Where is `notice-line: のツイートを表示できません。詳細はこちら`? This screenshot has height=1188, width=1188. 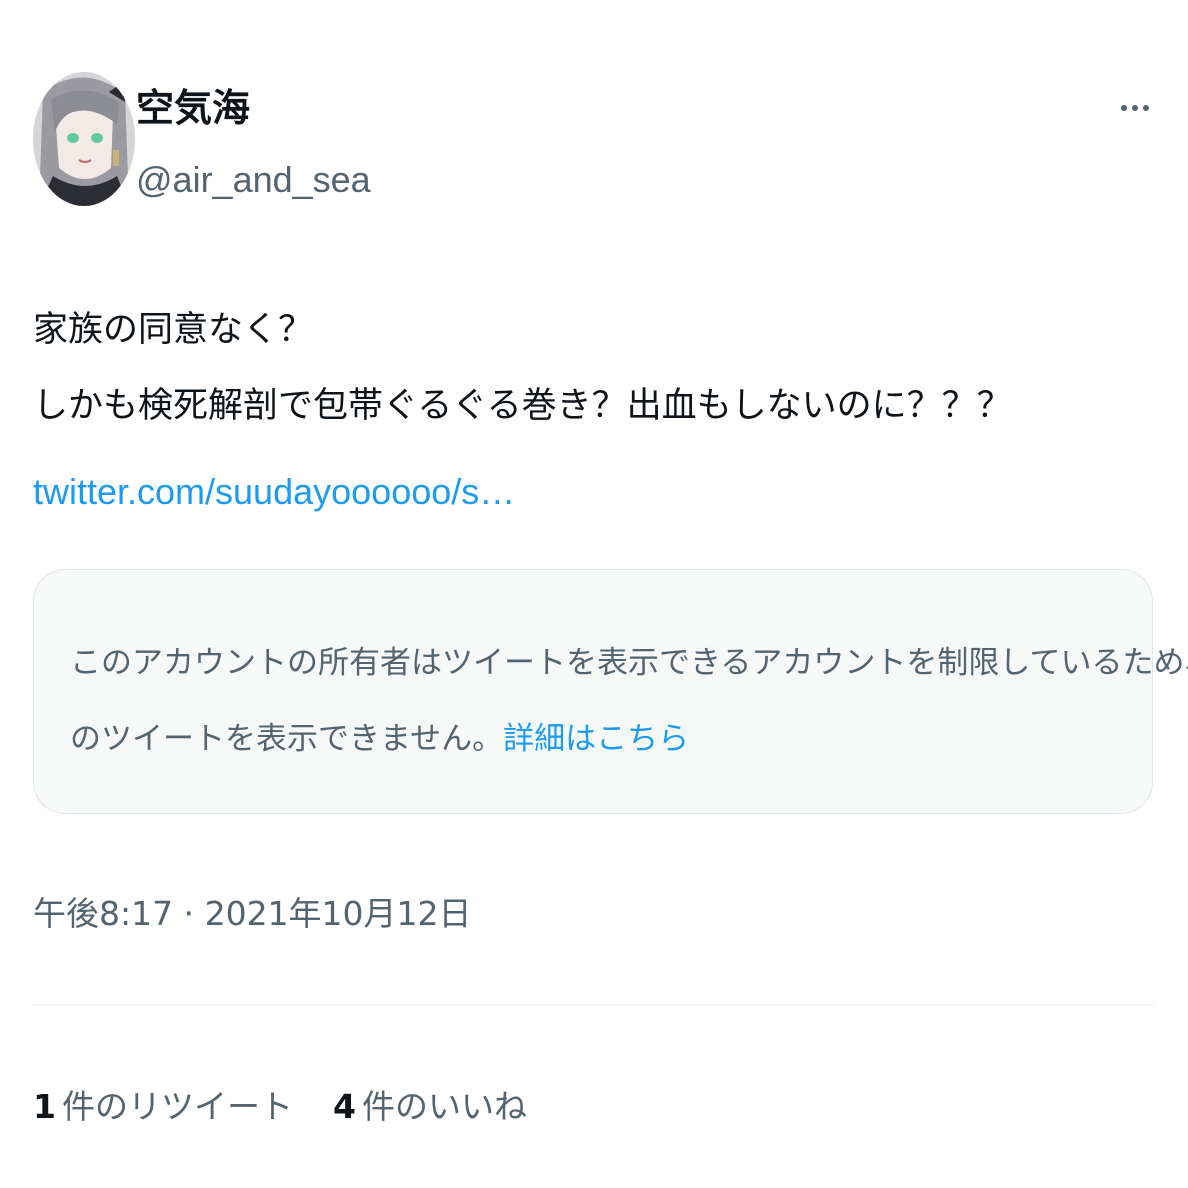
notice-line: のツイートを表示できません。詳細はこちら is located at coordinates (600, 739).